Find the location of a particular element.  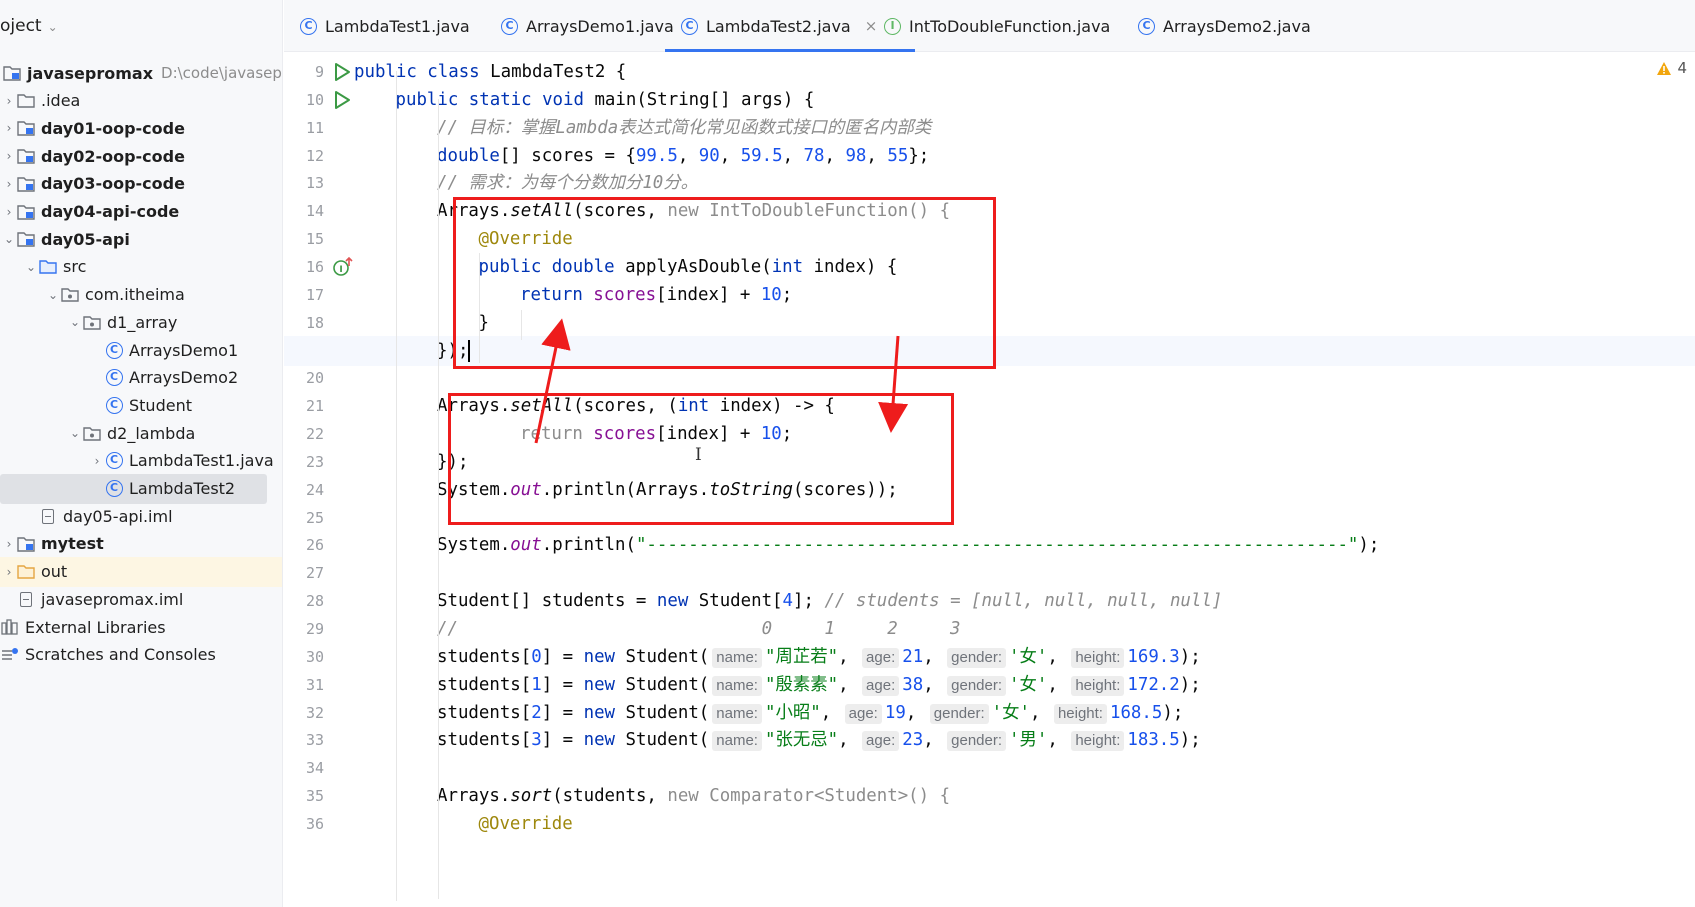

tree-item-lambdatest1-java: › C LambdaTest1.java is located at coordinates (141, 461).